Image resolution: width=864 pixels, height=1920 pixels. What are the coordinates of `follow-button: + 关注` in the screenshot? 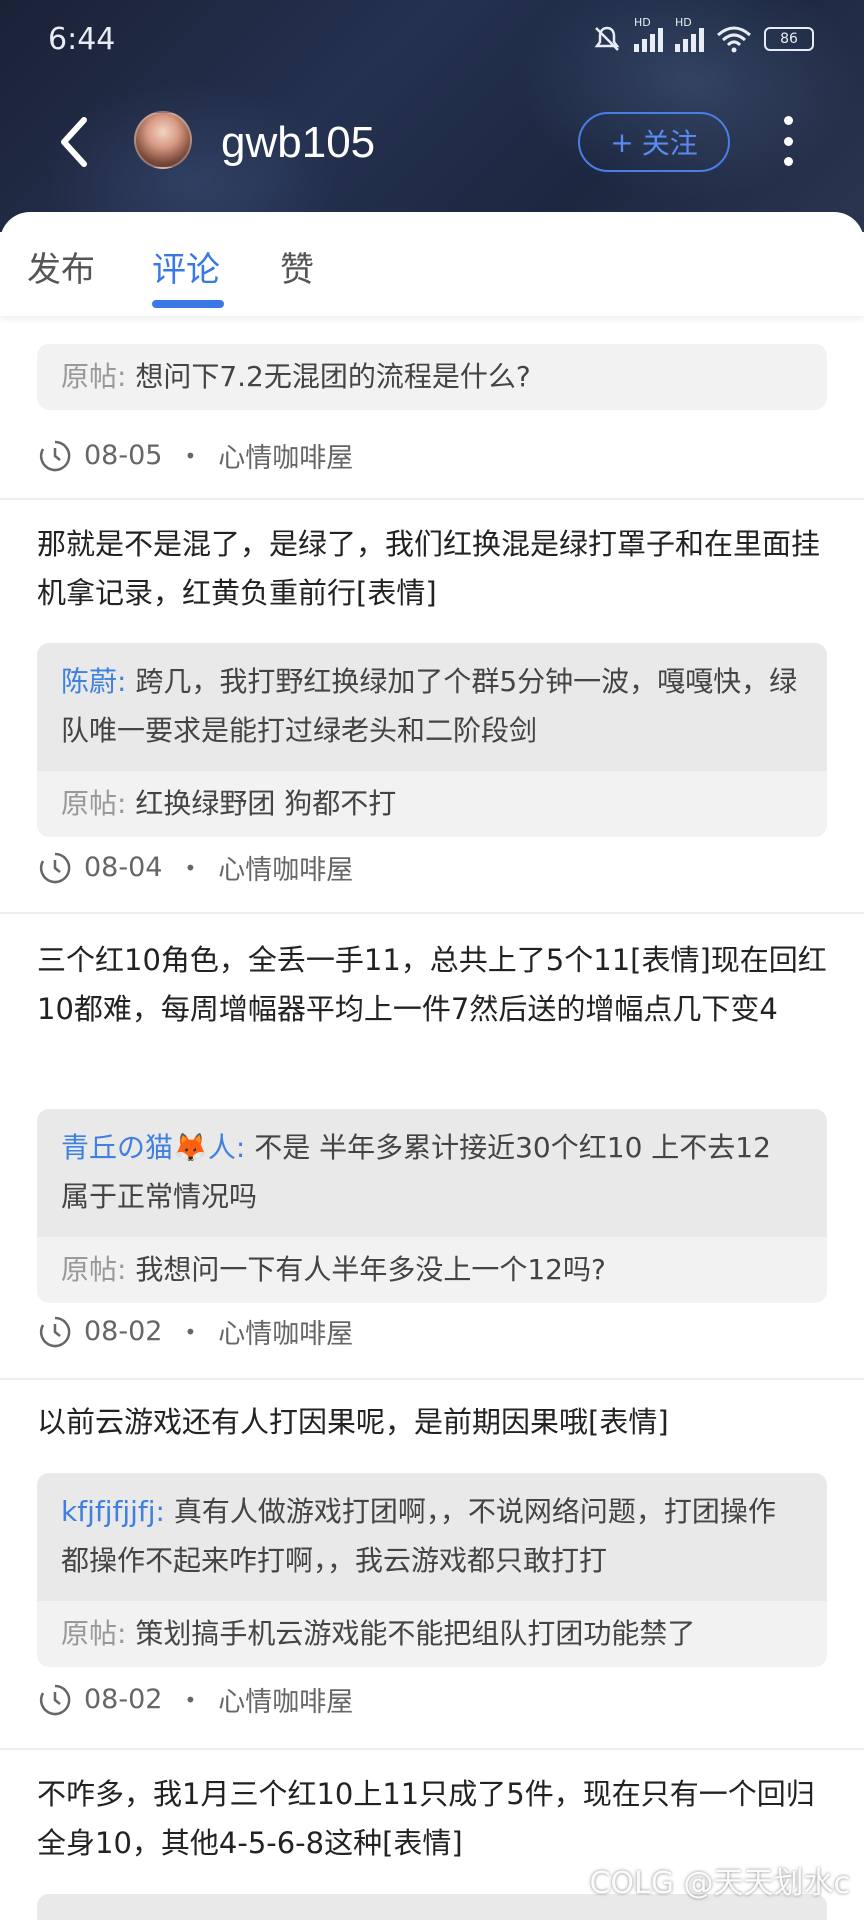 It's located at (654, 142).